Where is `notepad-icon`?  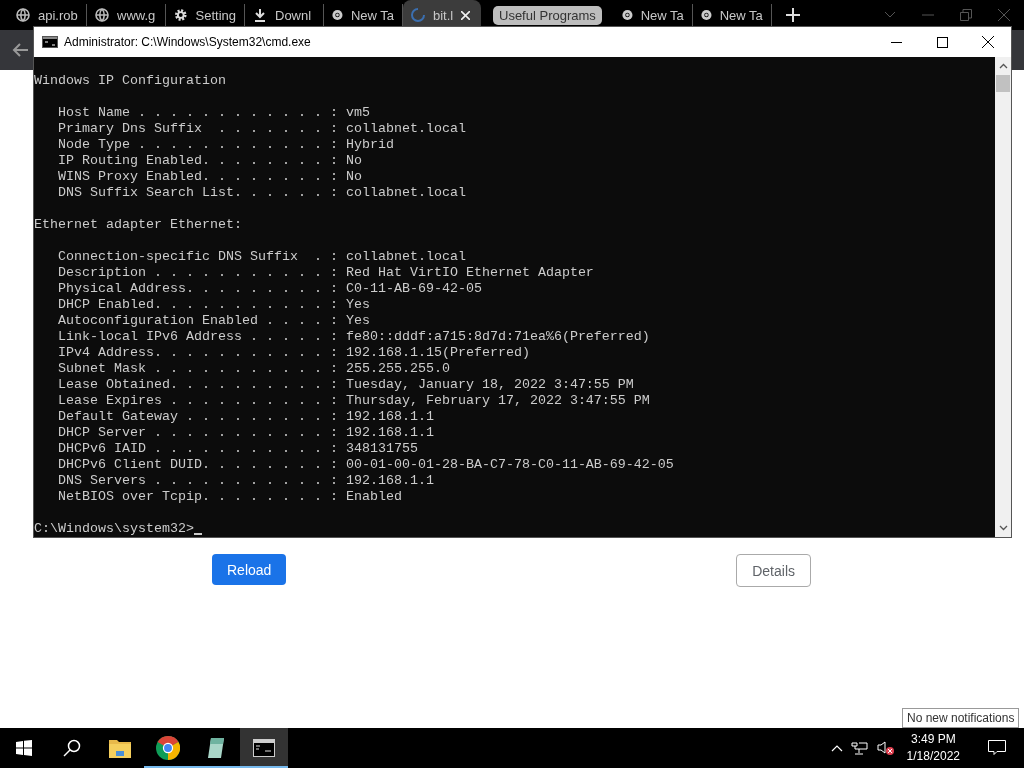
notepad-icon is located at coordinates (216, 748).